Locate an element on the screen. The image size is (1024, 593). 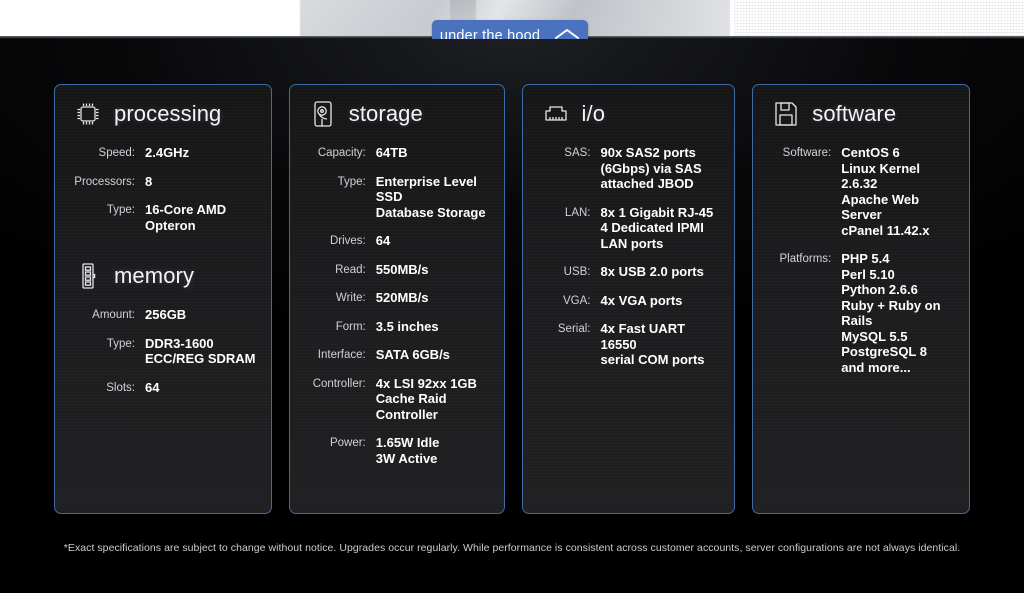
spec-value: 4x LSI 92xx 1GB Cache Raid Controller is located at coordinates (426, 398).